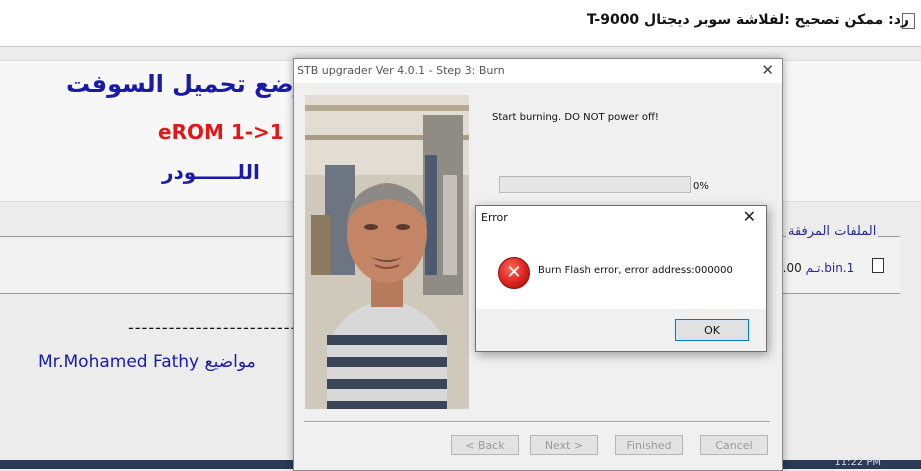 The height and width of the screenshot is (471, 921). I want to click on user-photo, so click(387, 252).